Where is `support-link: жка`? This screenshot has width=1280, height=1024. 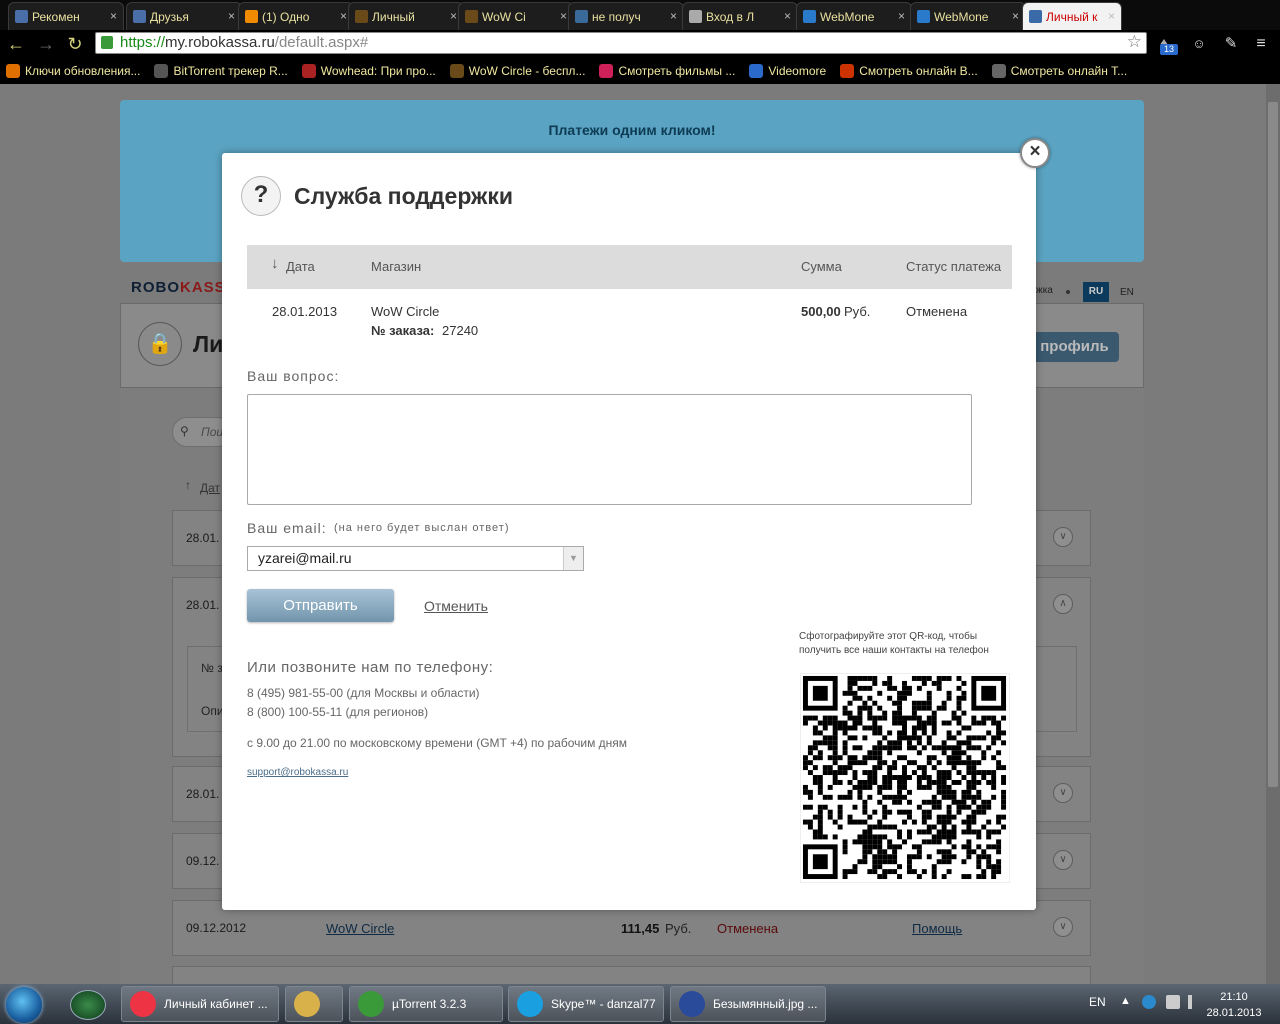
support-link: жка is located at coordinates (1044, 290).